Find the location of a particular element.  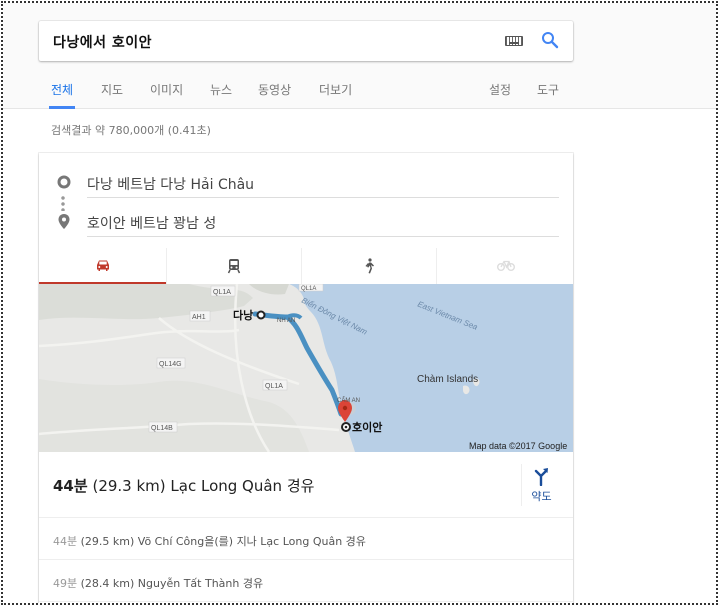

mode-cycling is located at coordinates (505, 266).